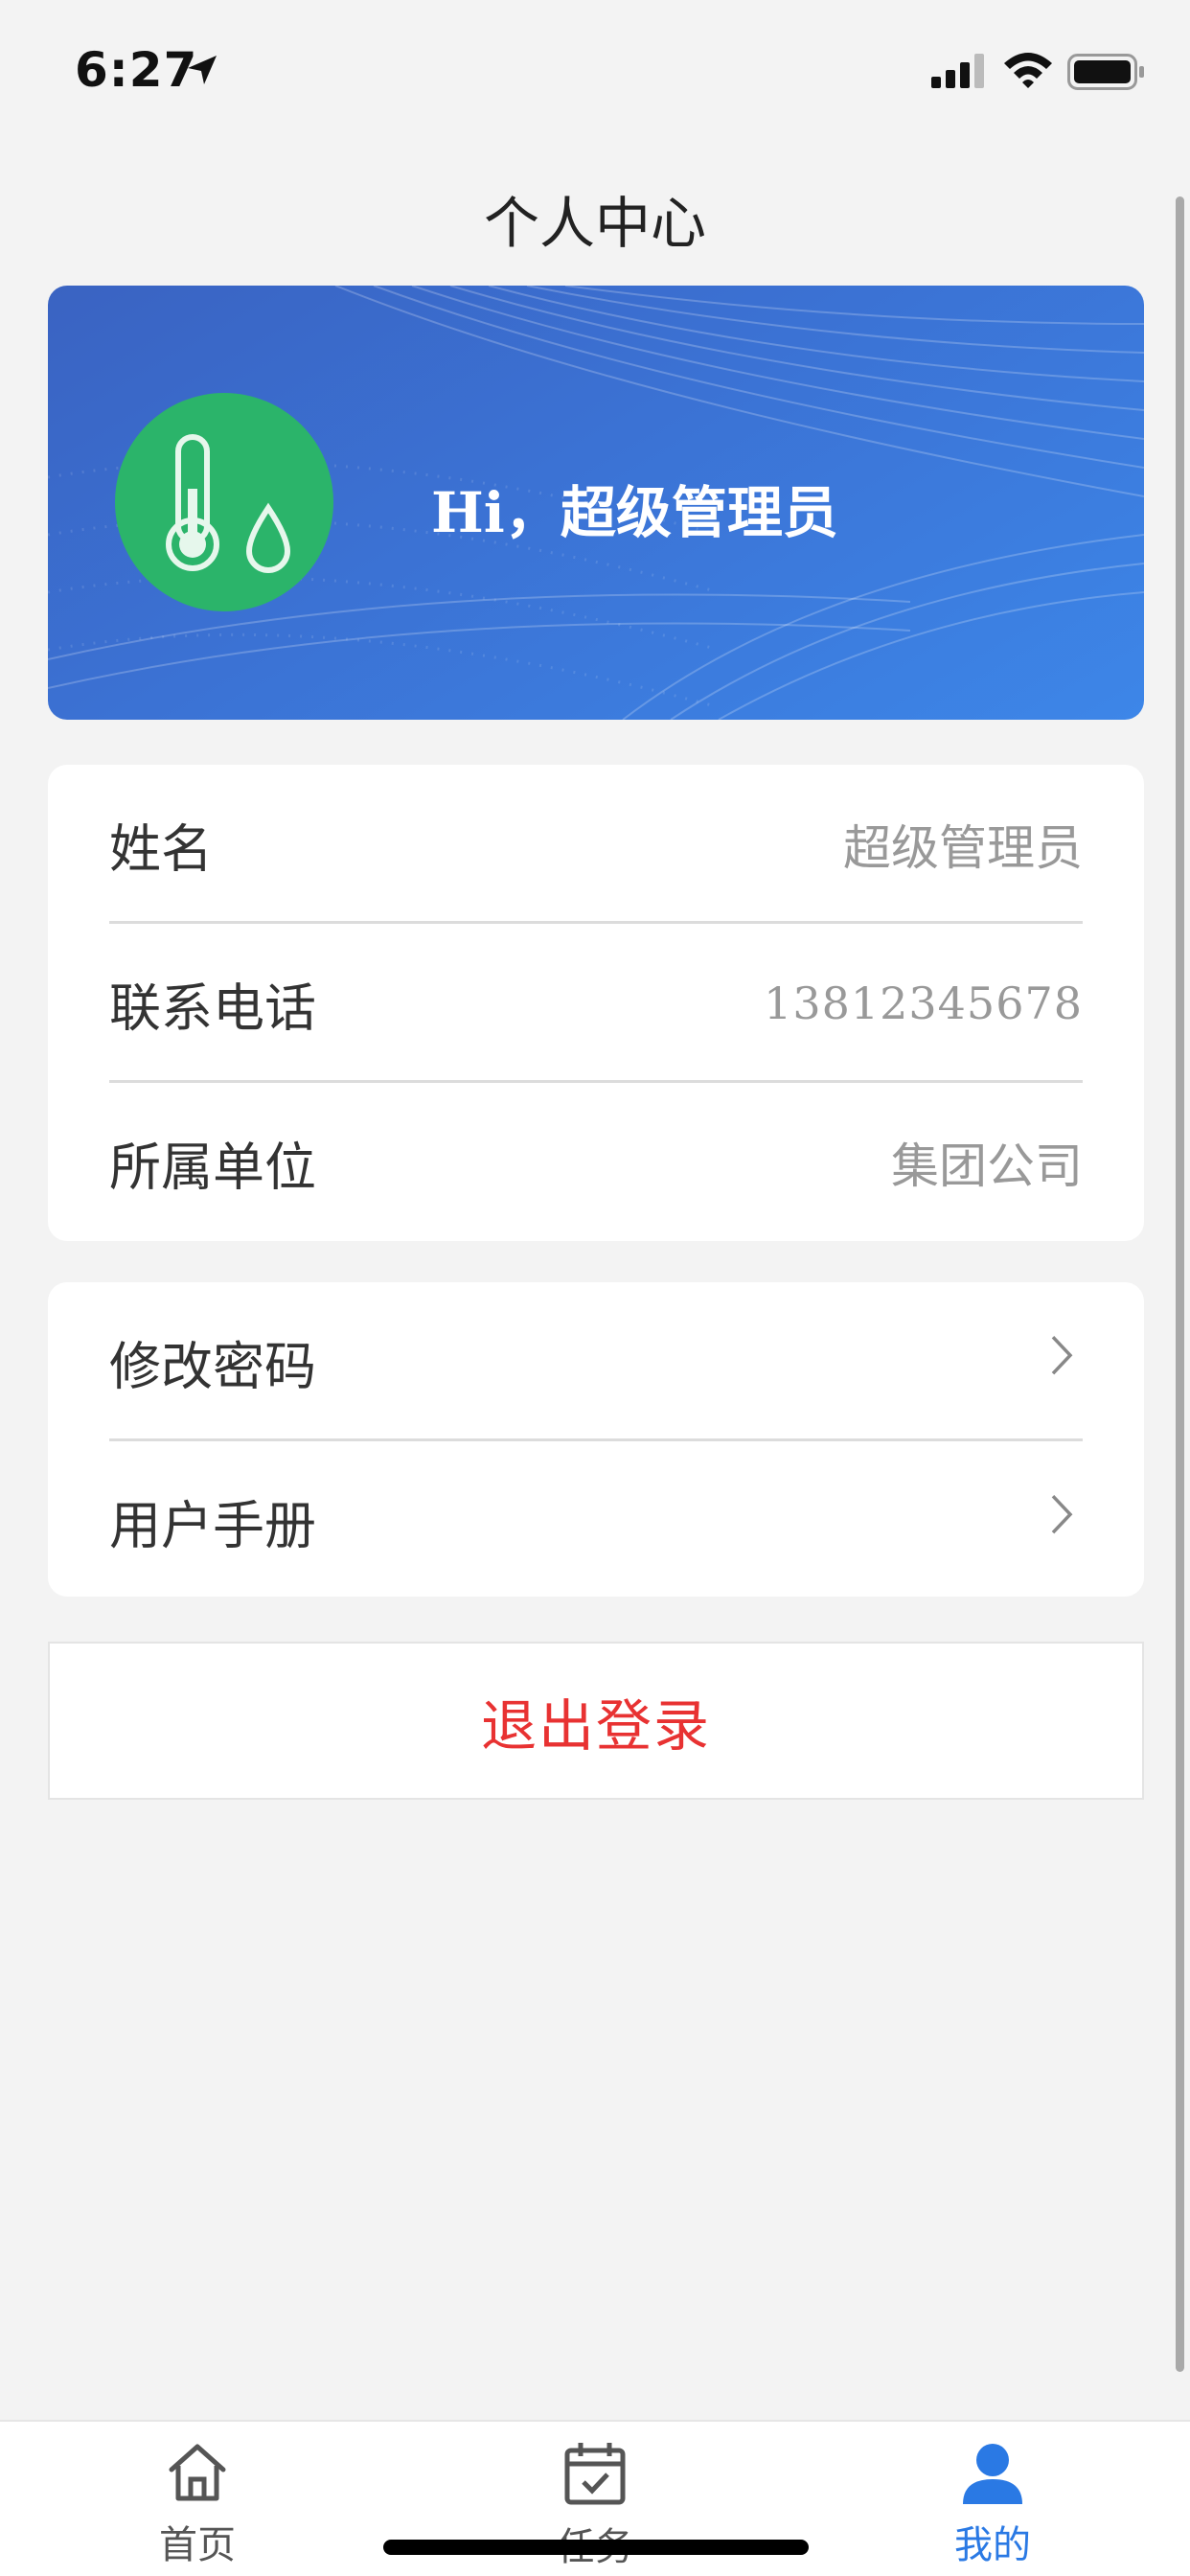 Image resolution: width=1190 pixels, height=2576 pixels. Describe the element at coordinates (595, 2477) in the screenshot. I see `calendar-check-icon` at that location.